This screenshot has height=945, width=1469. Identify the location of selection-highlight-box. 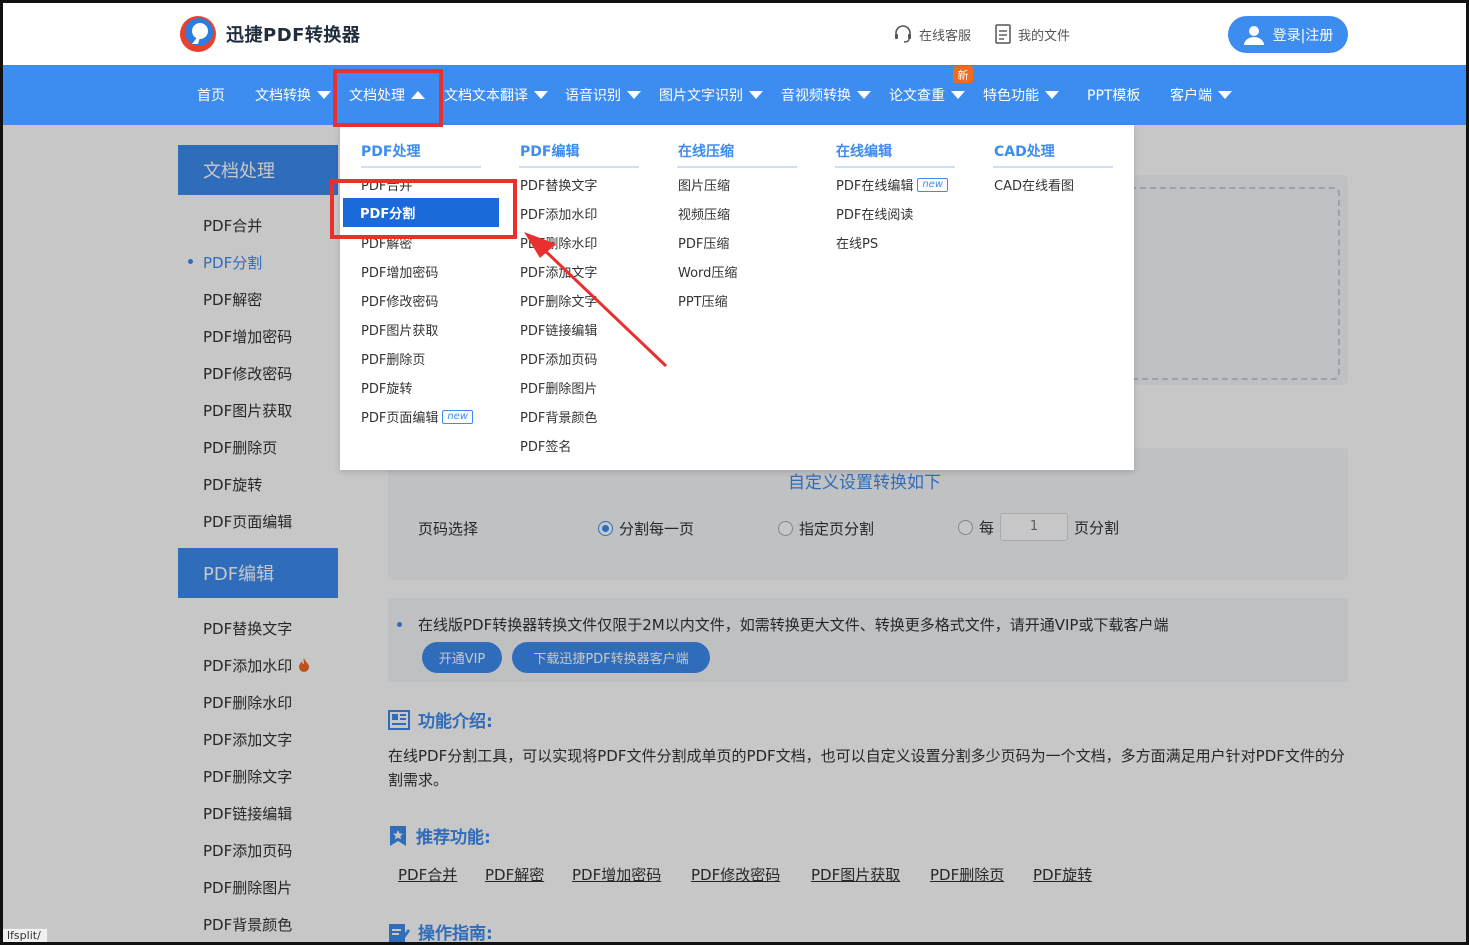
(423, 209).